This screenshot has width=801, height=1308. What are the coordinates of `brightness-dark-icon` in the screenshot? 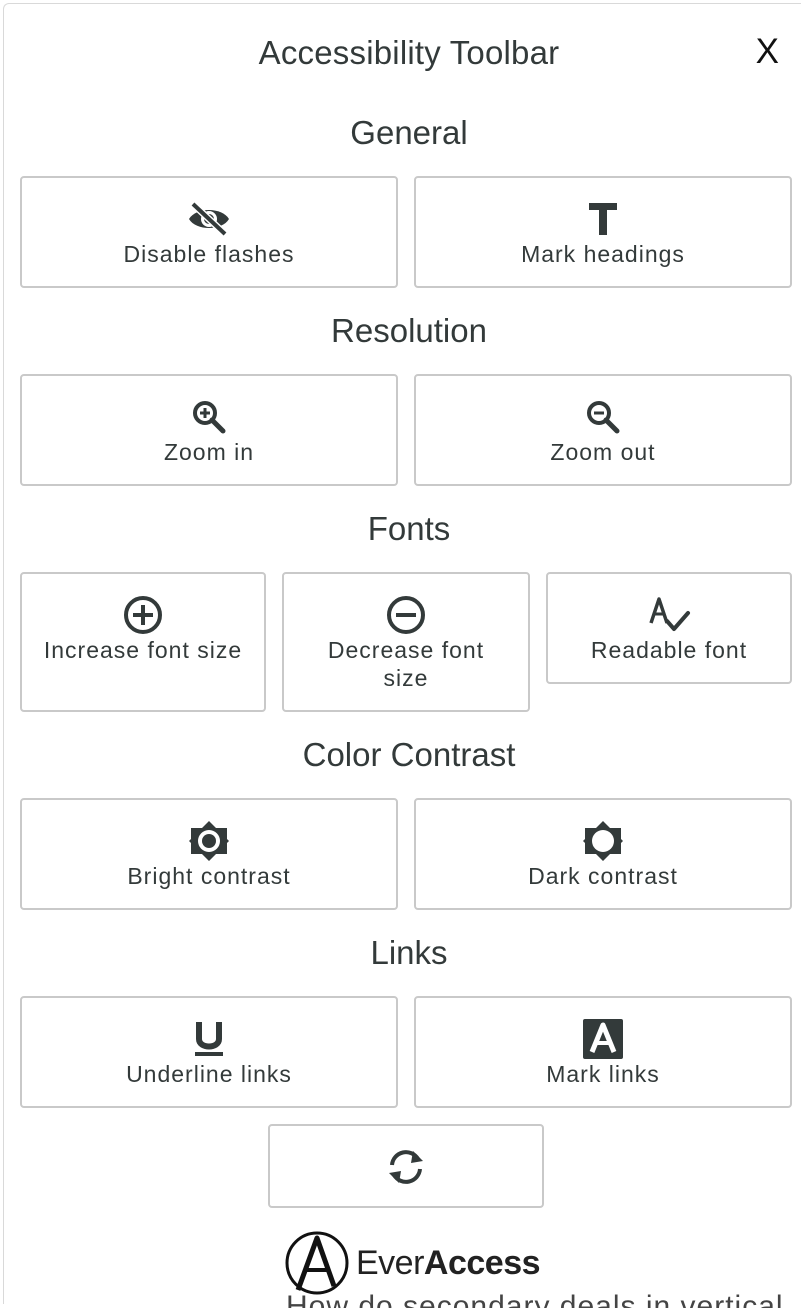 It's located at (603, 841).